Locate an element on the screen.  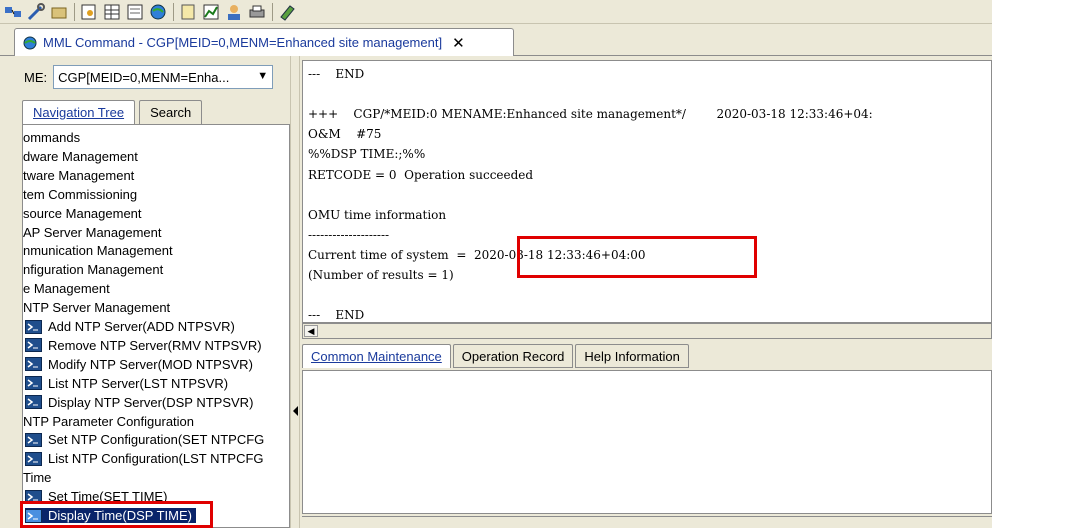
toolbar-folder-icon is located at coordinates (59, 12).